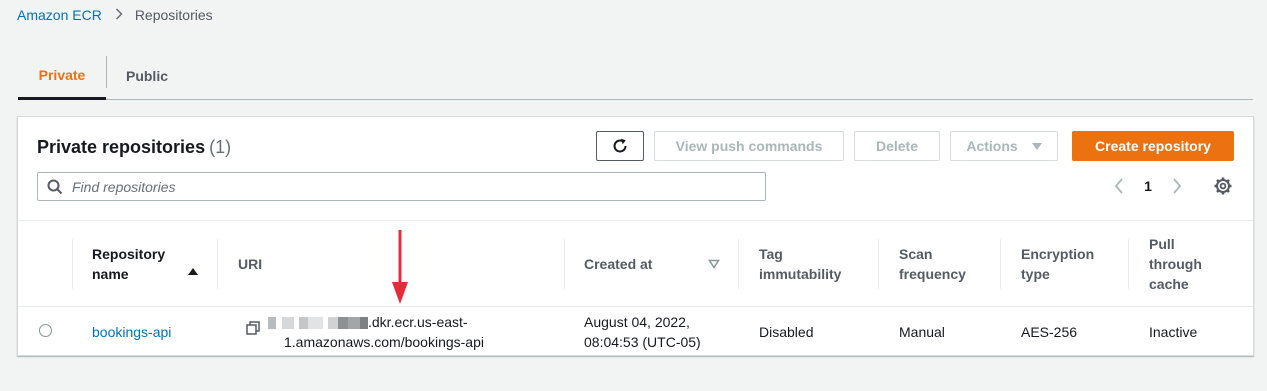  What do you see at coordinates (418, 322) in the screenshot?
I see `uri-line-1: .dkr.ecr.us-east-` at bounding box center [418, 322].